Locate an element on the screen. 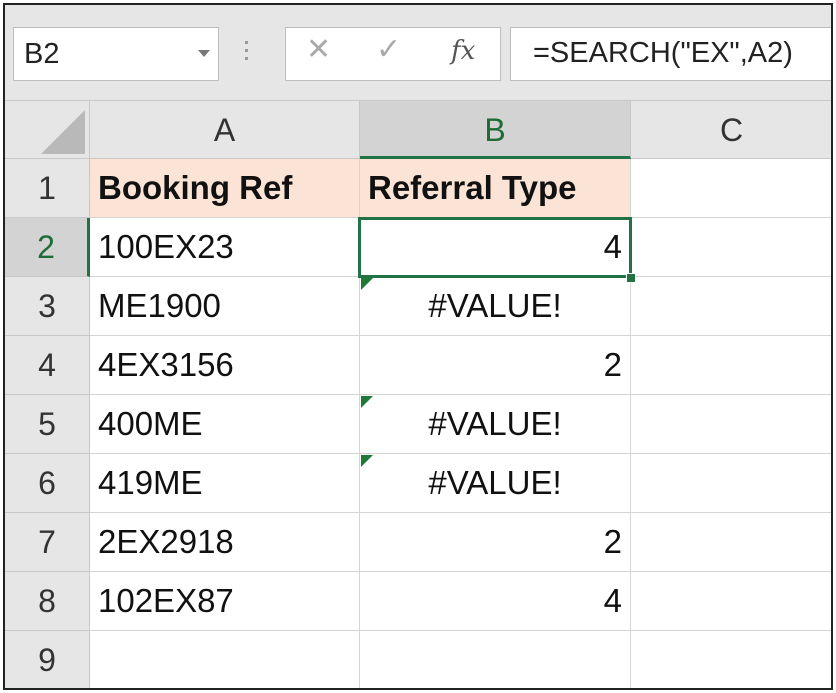  formula-bar-area: B2 ✕ ✓ fx =SEARCH("EX",A2) is located at coordinates (418, 53).